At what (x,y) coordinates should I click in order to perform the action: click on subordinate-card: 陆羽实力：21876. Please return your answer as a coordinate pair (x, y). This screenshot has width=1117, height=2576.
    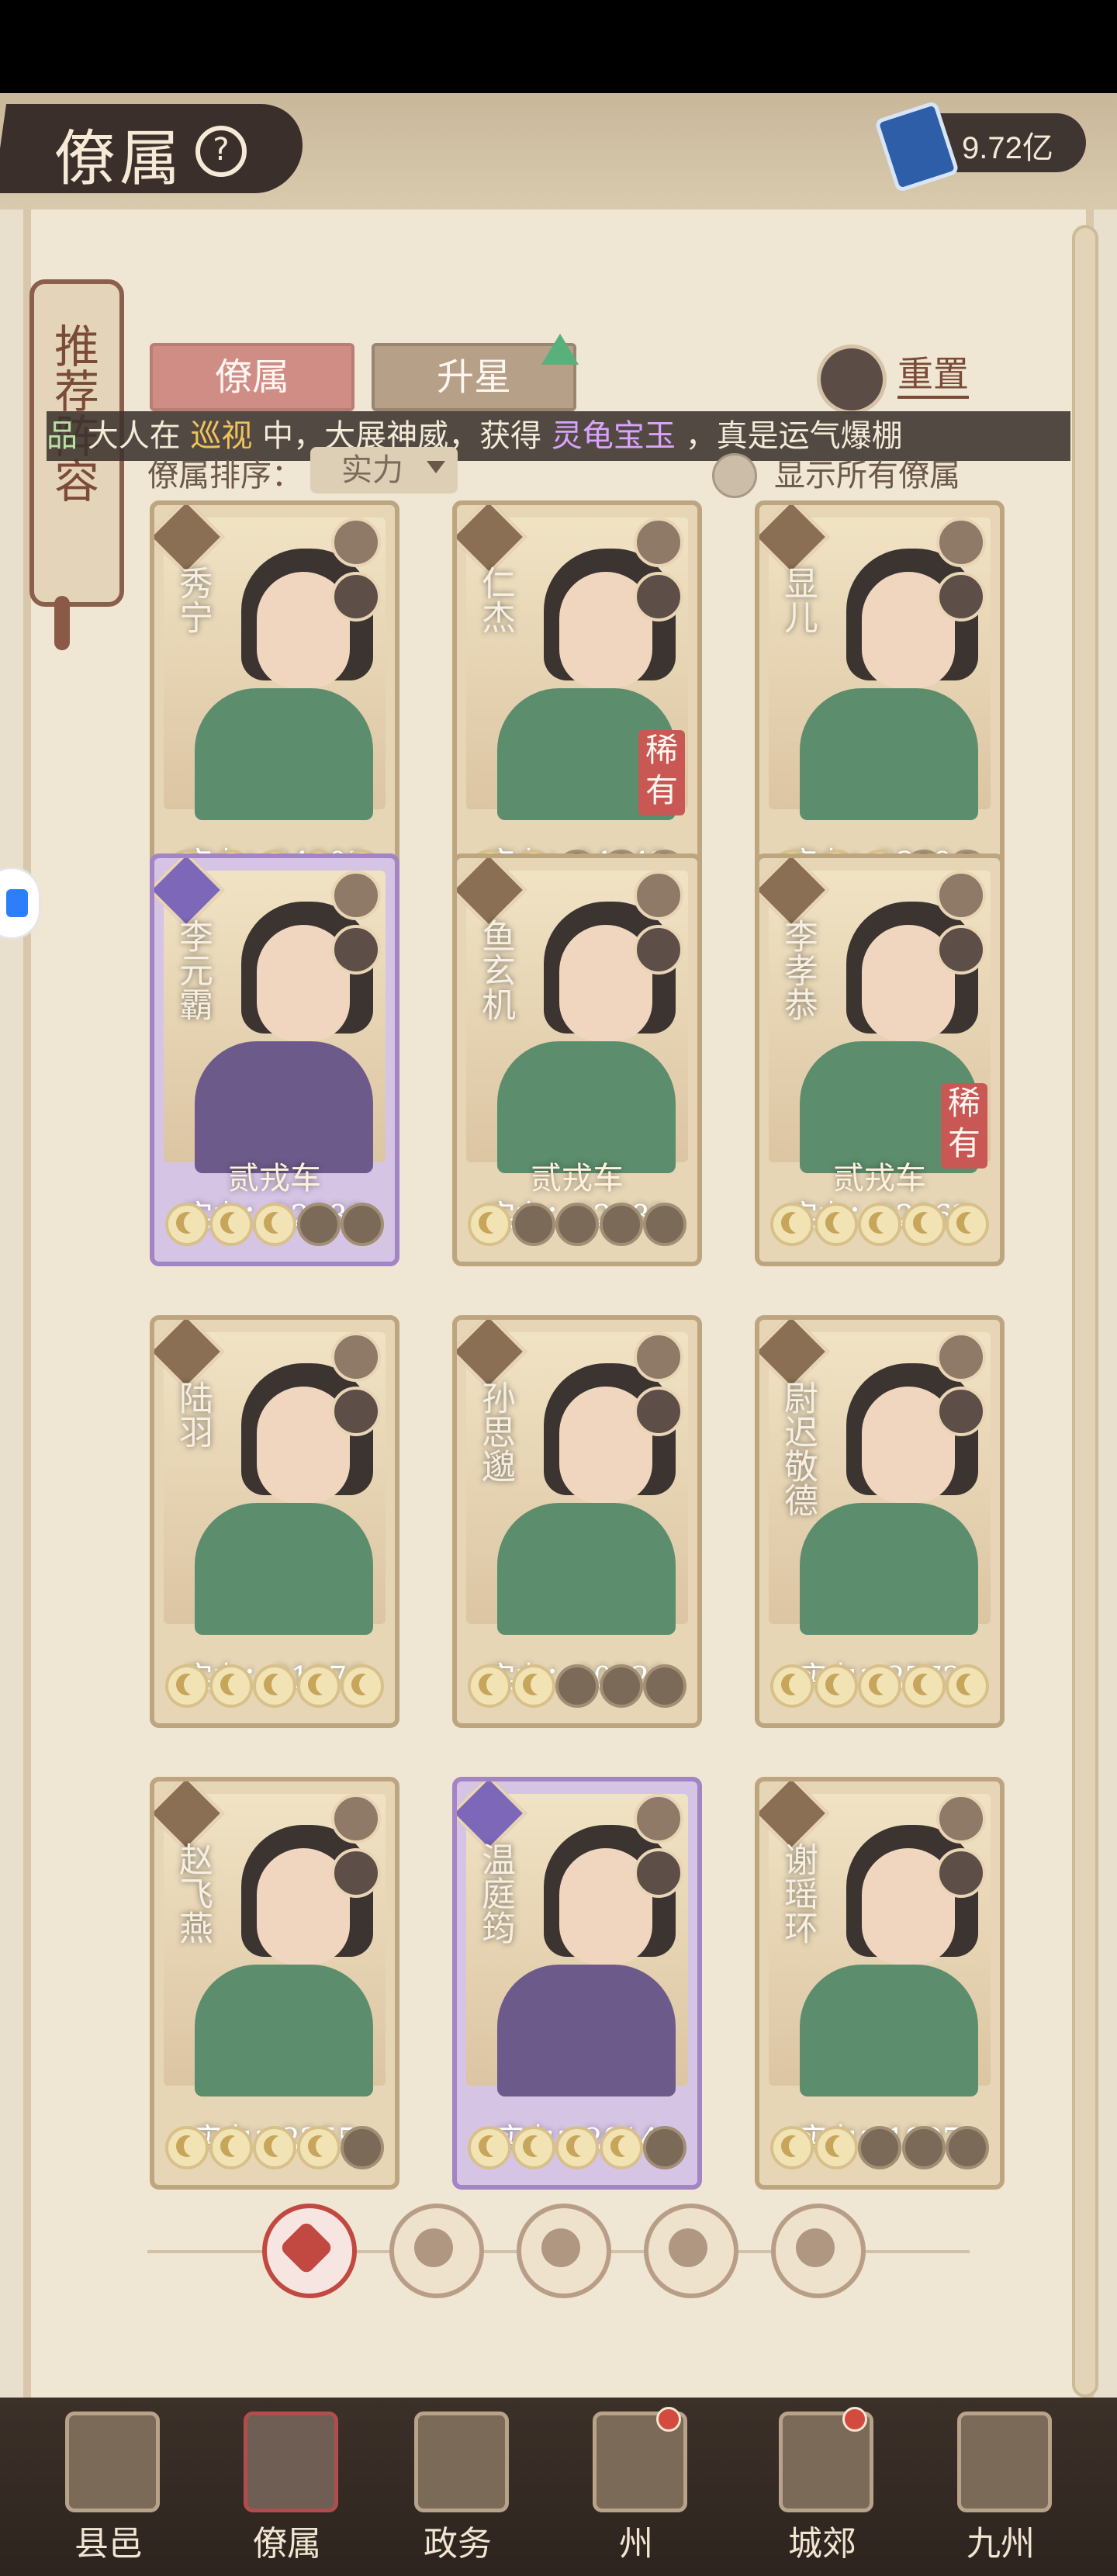
    Looking at the image, I should click on (274, 1521).